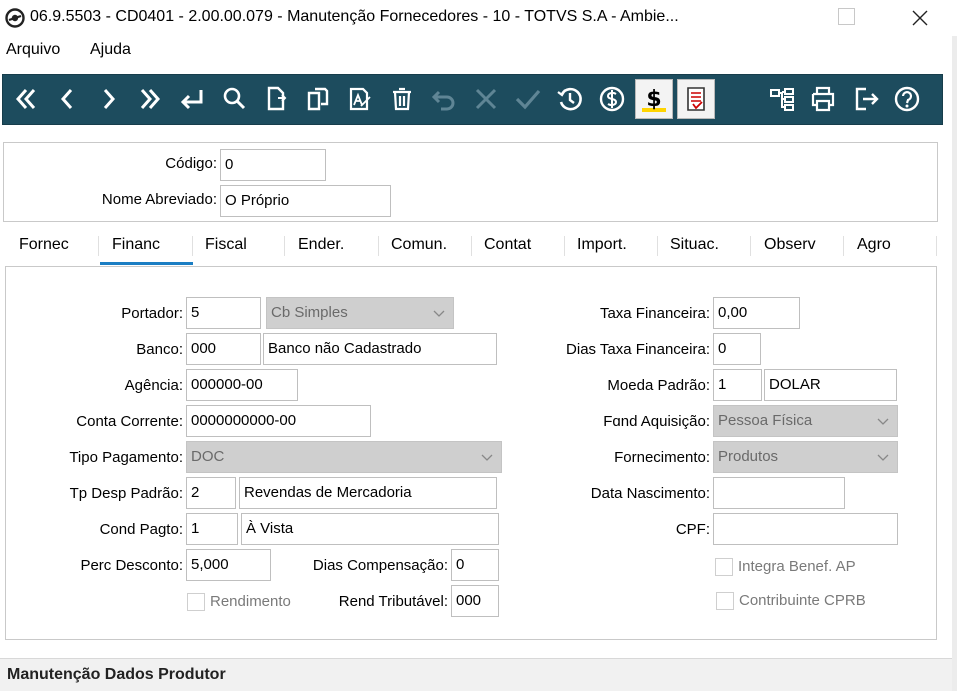 Image resolution: width=957 pixels, height=691 pixels. What do you see at coordinates (658, 385) in the screenshot?
I see `moeda-label: Moeda Padrão:` at bounding box center [658, 385].